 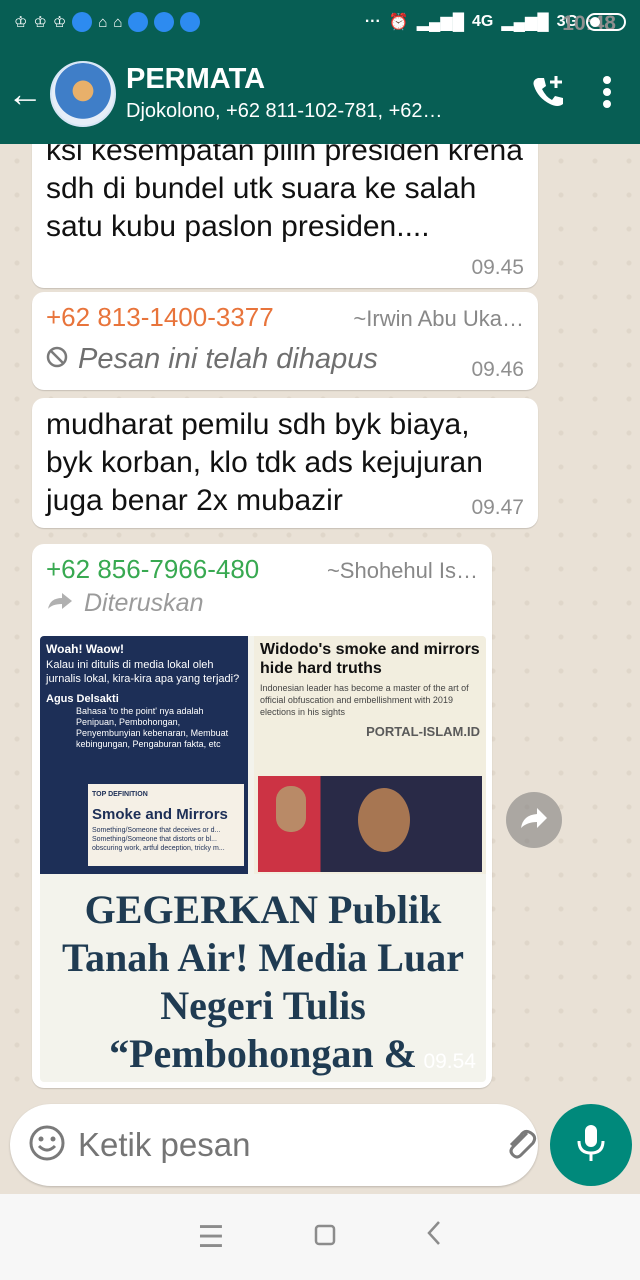 I want to click on deleted-message: Pesan ini telah dihapus, so click(x=285, y=359).